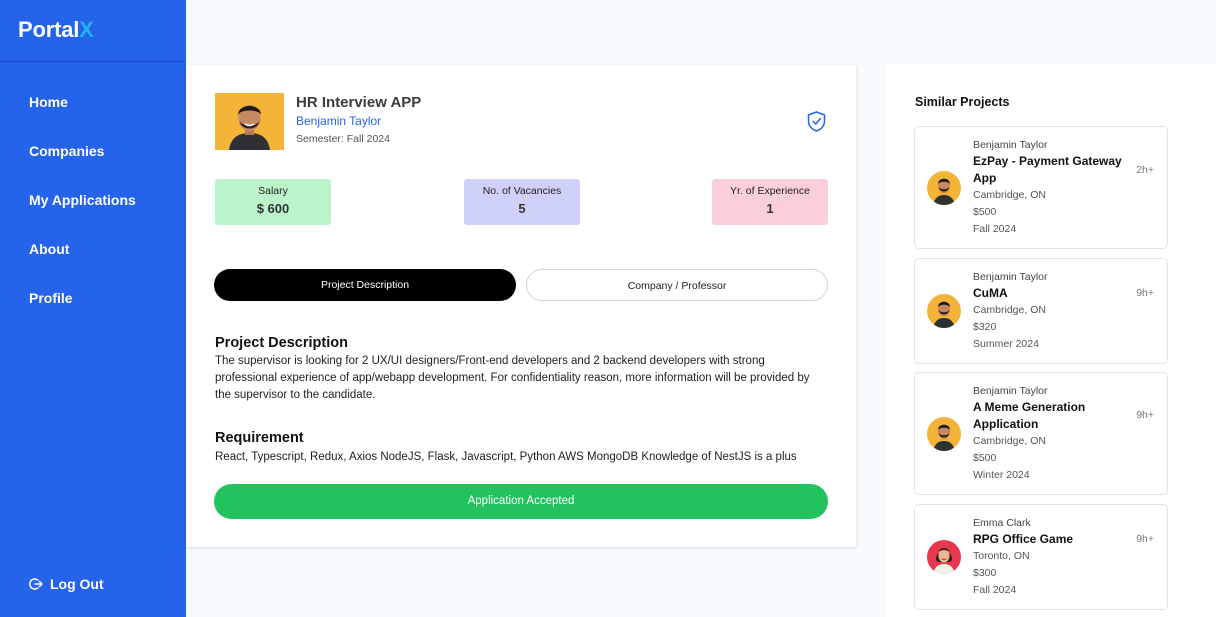  Describe the element at coordinates (770, 208) in the screenshot. I see `experience-value: 1` at that location.